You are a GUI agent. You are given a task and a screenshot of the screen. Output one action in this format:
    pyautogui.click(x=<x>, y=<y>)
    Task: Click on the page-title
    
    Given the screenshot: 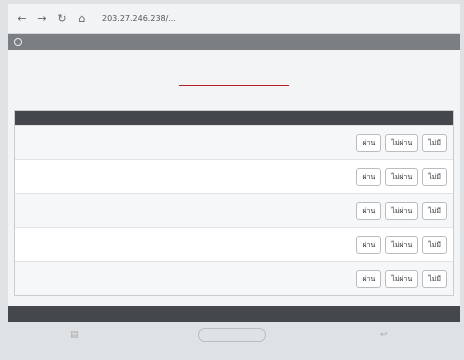 What is the action you would take?
    pyautogui.click(x=234, y=79)
    